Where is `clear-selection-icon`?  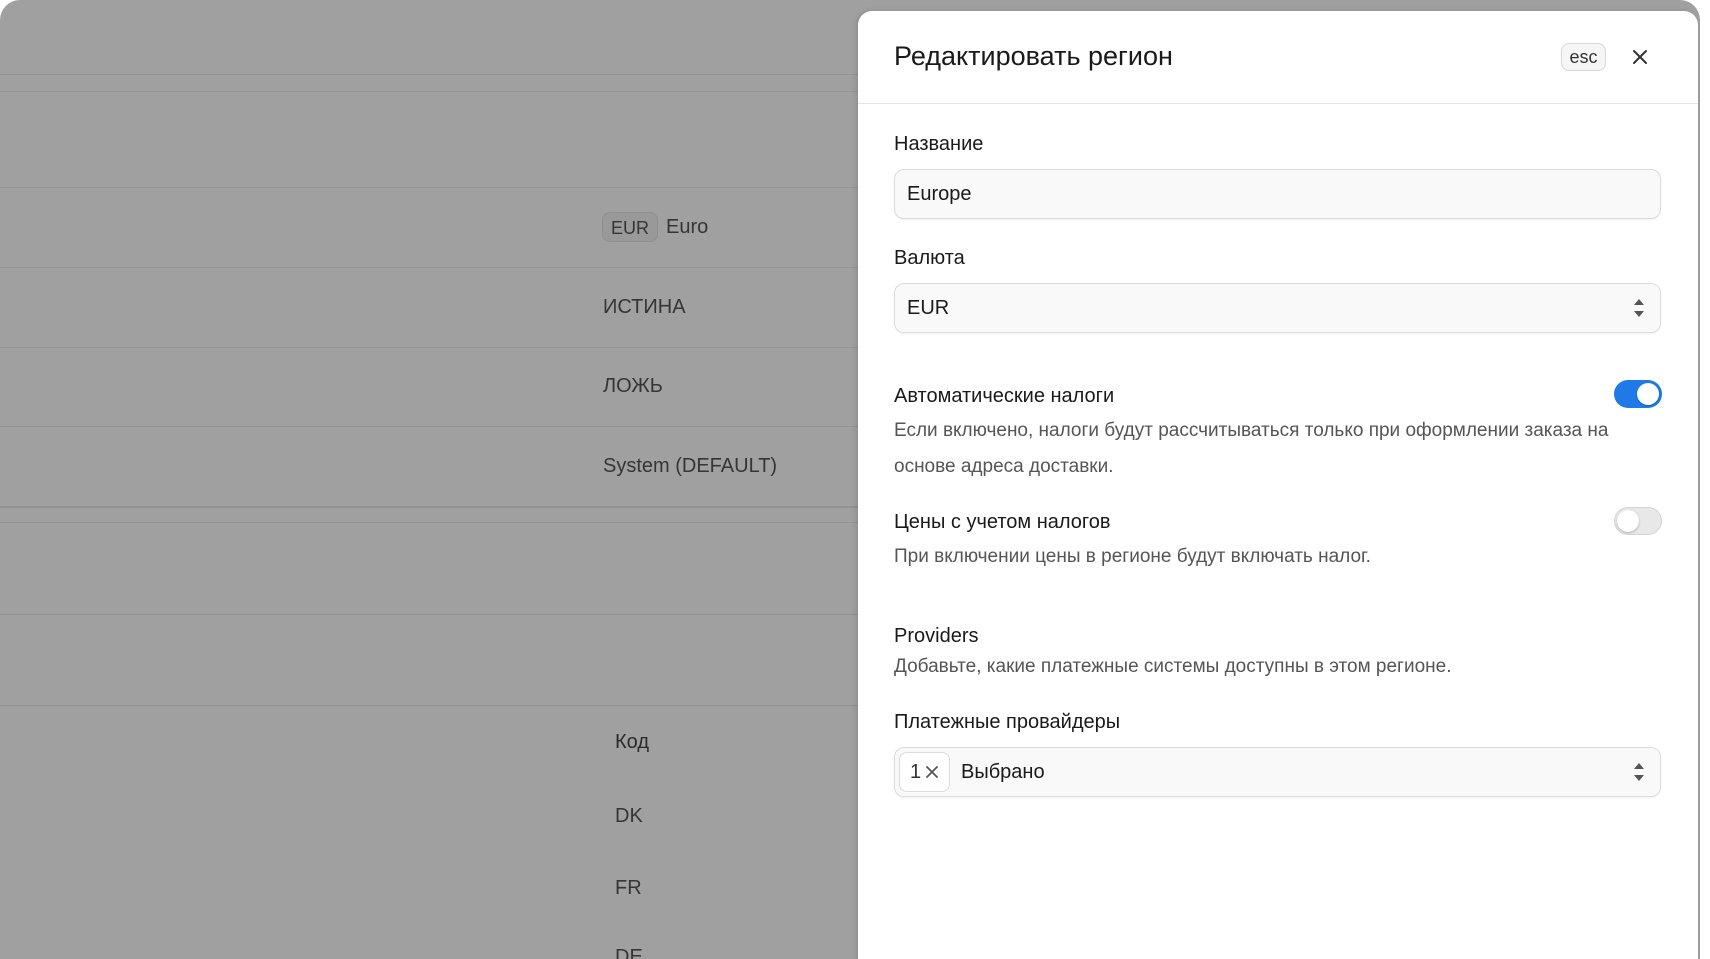 clear-selection-icon is located at coordinates (932, 772).